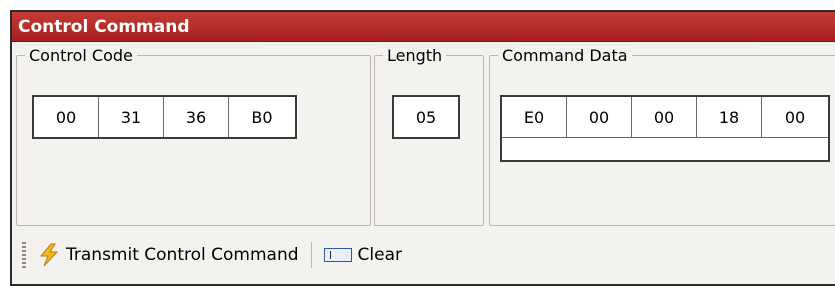  I want to click on command-data-byte-4: 00, so click(795, 117).